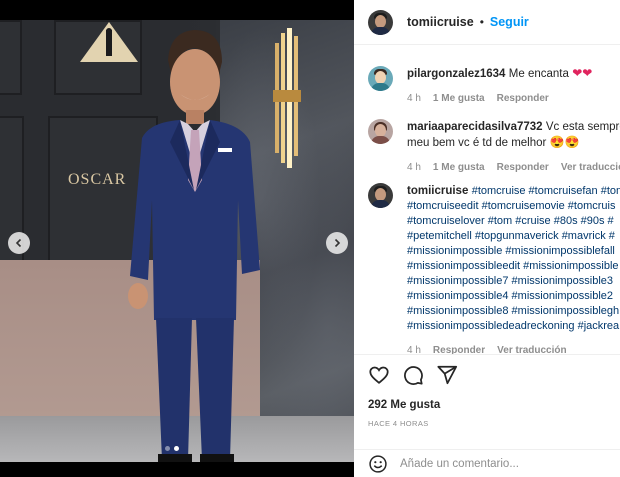 The width and height of the screenshot is (620, 477). Describe the element at coordinates (582, 127) in the screenshot. I see `comment-text: Vc esta sempre to` at that location.